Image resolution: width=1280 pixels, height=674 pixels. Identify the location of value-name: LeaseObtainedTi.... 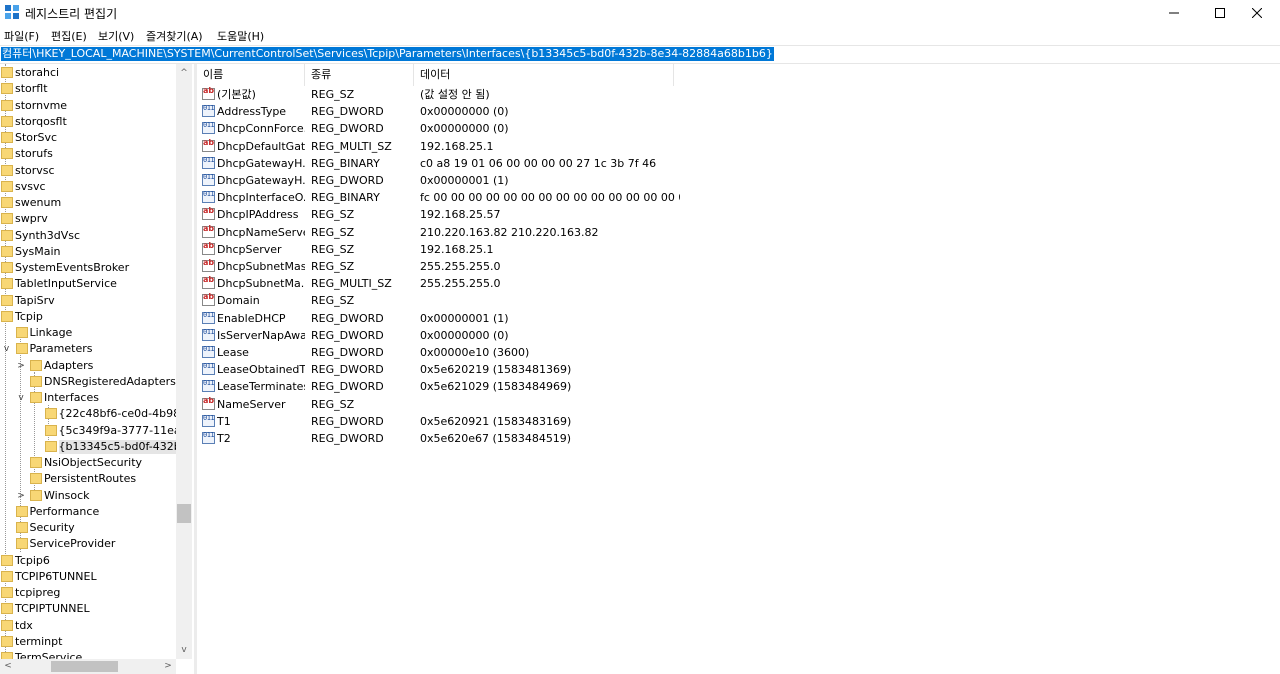
(261, 370).